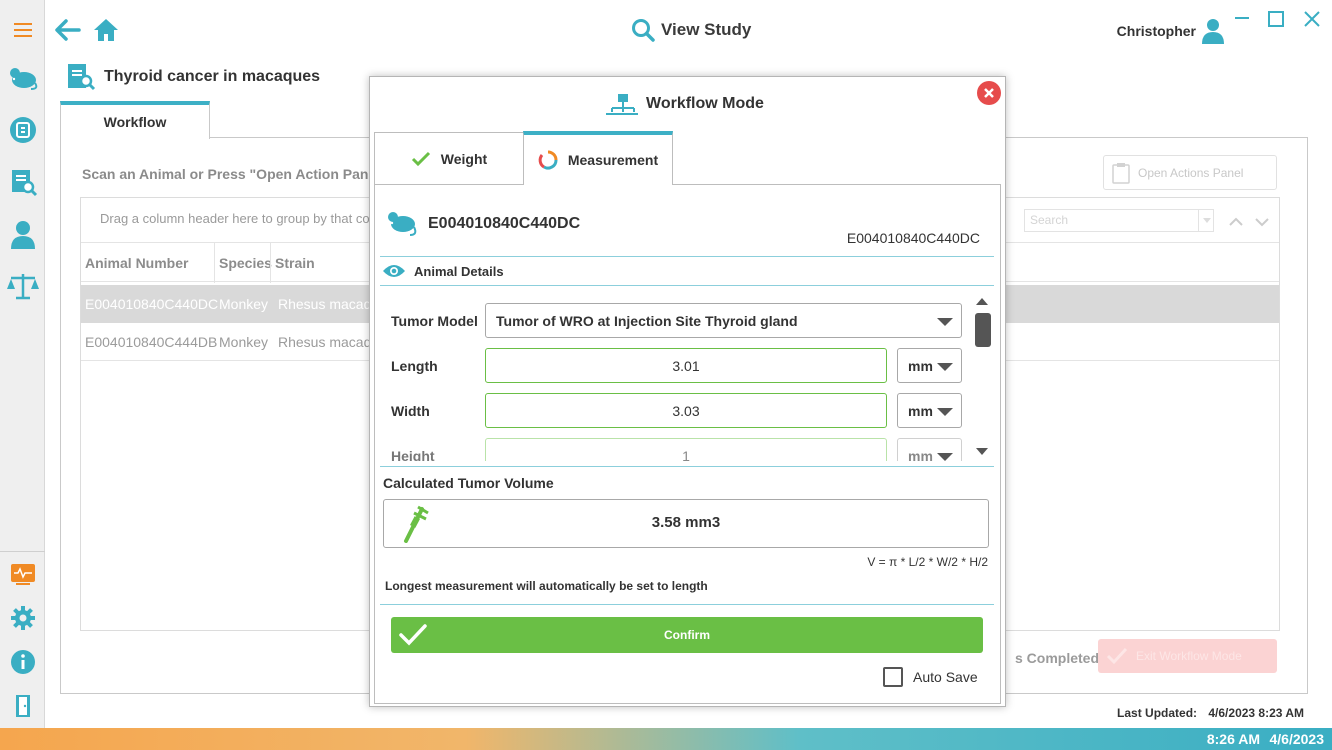  Describe the element at coordinates (394, 271) in the screenshot. I see `eye-icon` at that location.